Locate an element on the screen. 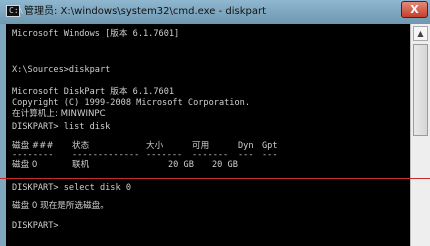  disk-status: 联机 is located at coordinates (81, 165).